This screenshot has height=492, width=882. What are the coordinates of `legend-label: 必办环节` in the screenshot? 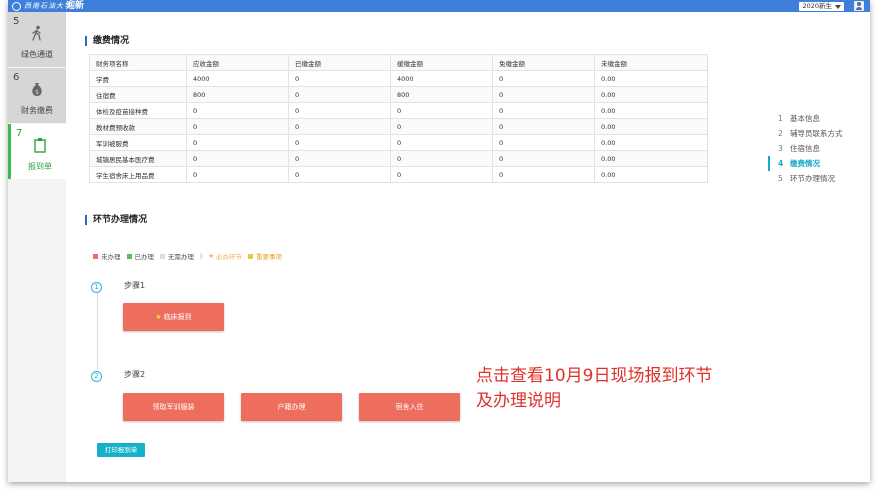 It's located at (229, 257).